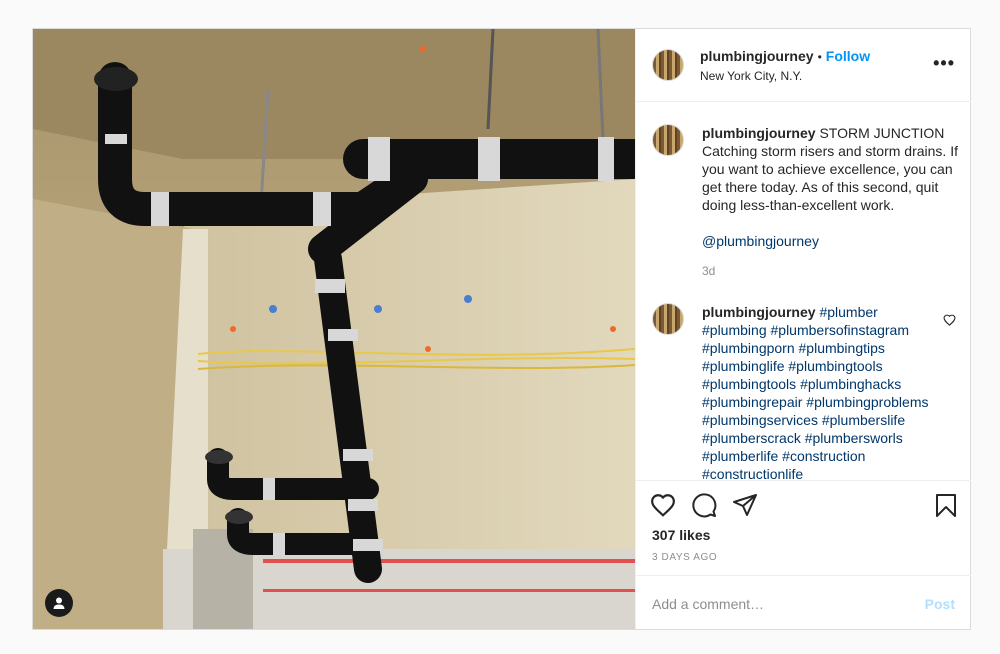 This screenshot has width=1000, height=654. What do you see at coordinates (867, 402) in the screenshot?
I see `hashtag-link: #plumbingproblems` at bounding box center [867, 402].